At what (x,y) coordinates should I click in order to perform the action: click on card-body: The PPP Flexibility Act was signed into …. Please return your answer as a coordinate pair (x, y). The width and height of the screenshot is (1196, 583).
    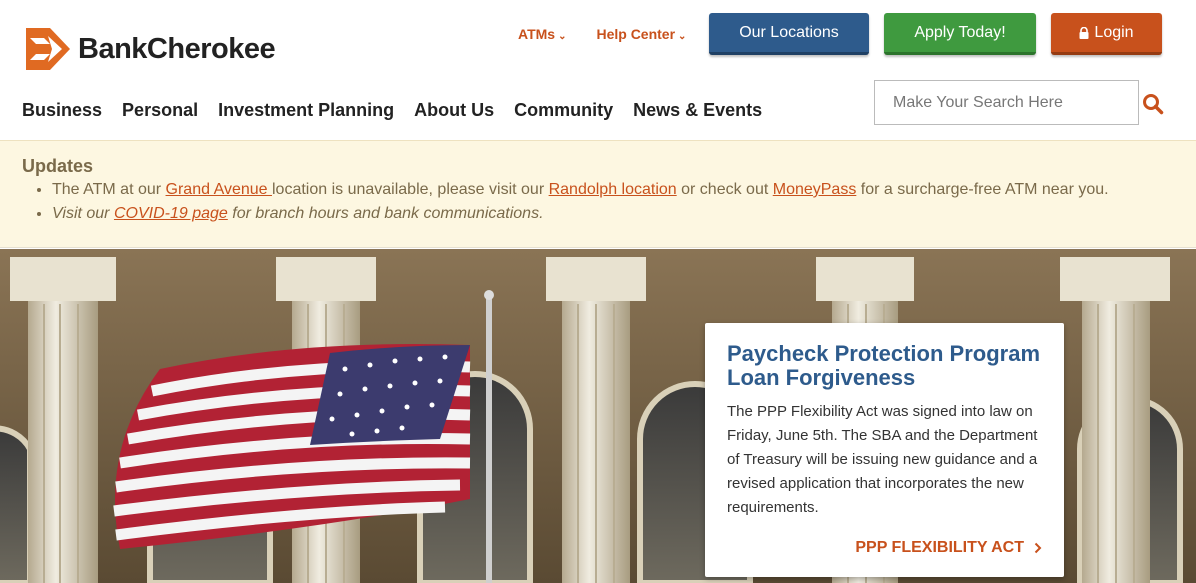
    Looking at the image, I should click on (882, 459).